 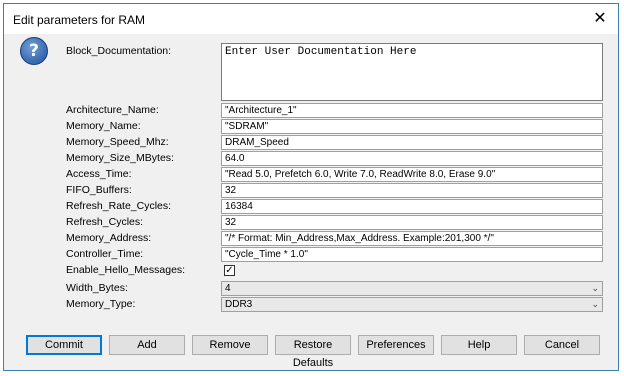 I want to click on restore-defaults-button: Restore Defaults, so click(x=313, y=352).